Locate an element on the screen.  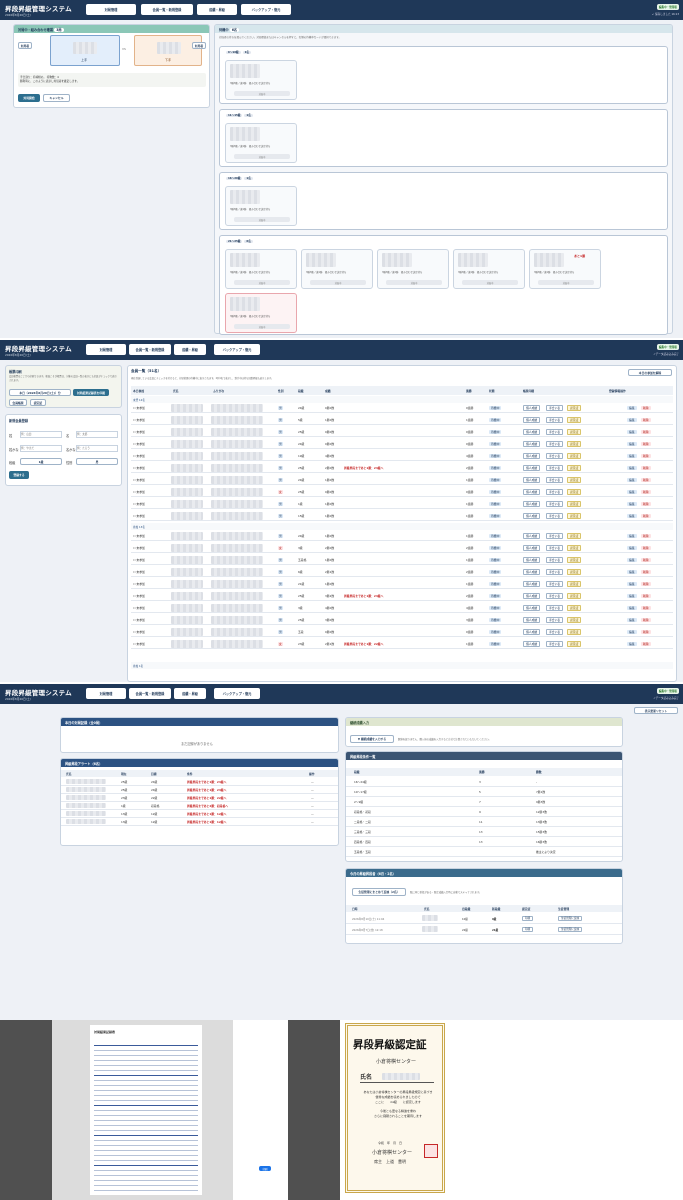
date-select: 本日（2026年8月26日(土)）分 is located at coordinates (40, 392).